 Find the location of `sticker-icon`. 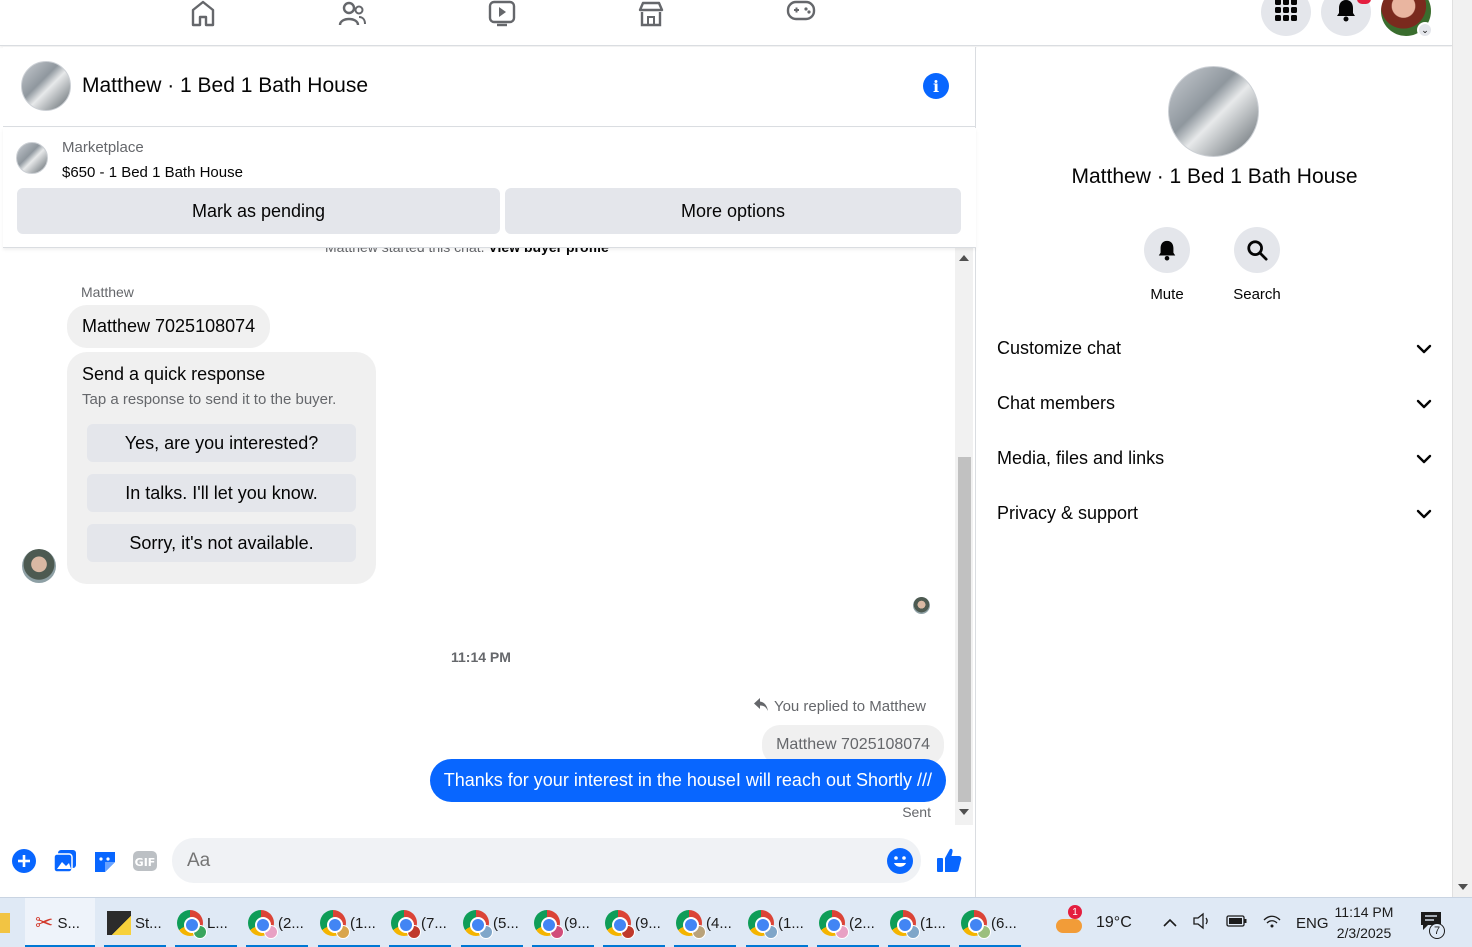

sticker-icon is located at coordinates (105, 861).